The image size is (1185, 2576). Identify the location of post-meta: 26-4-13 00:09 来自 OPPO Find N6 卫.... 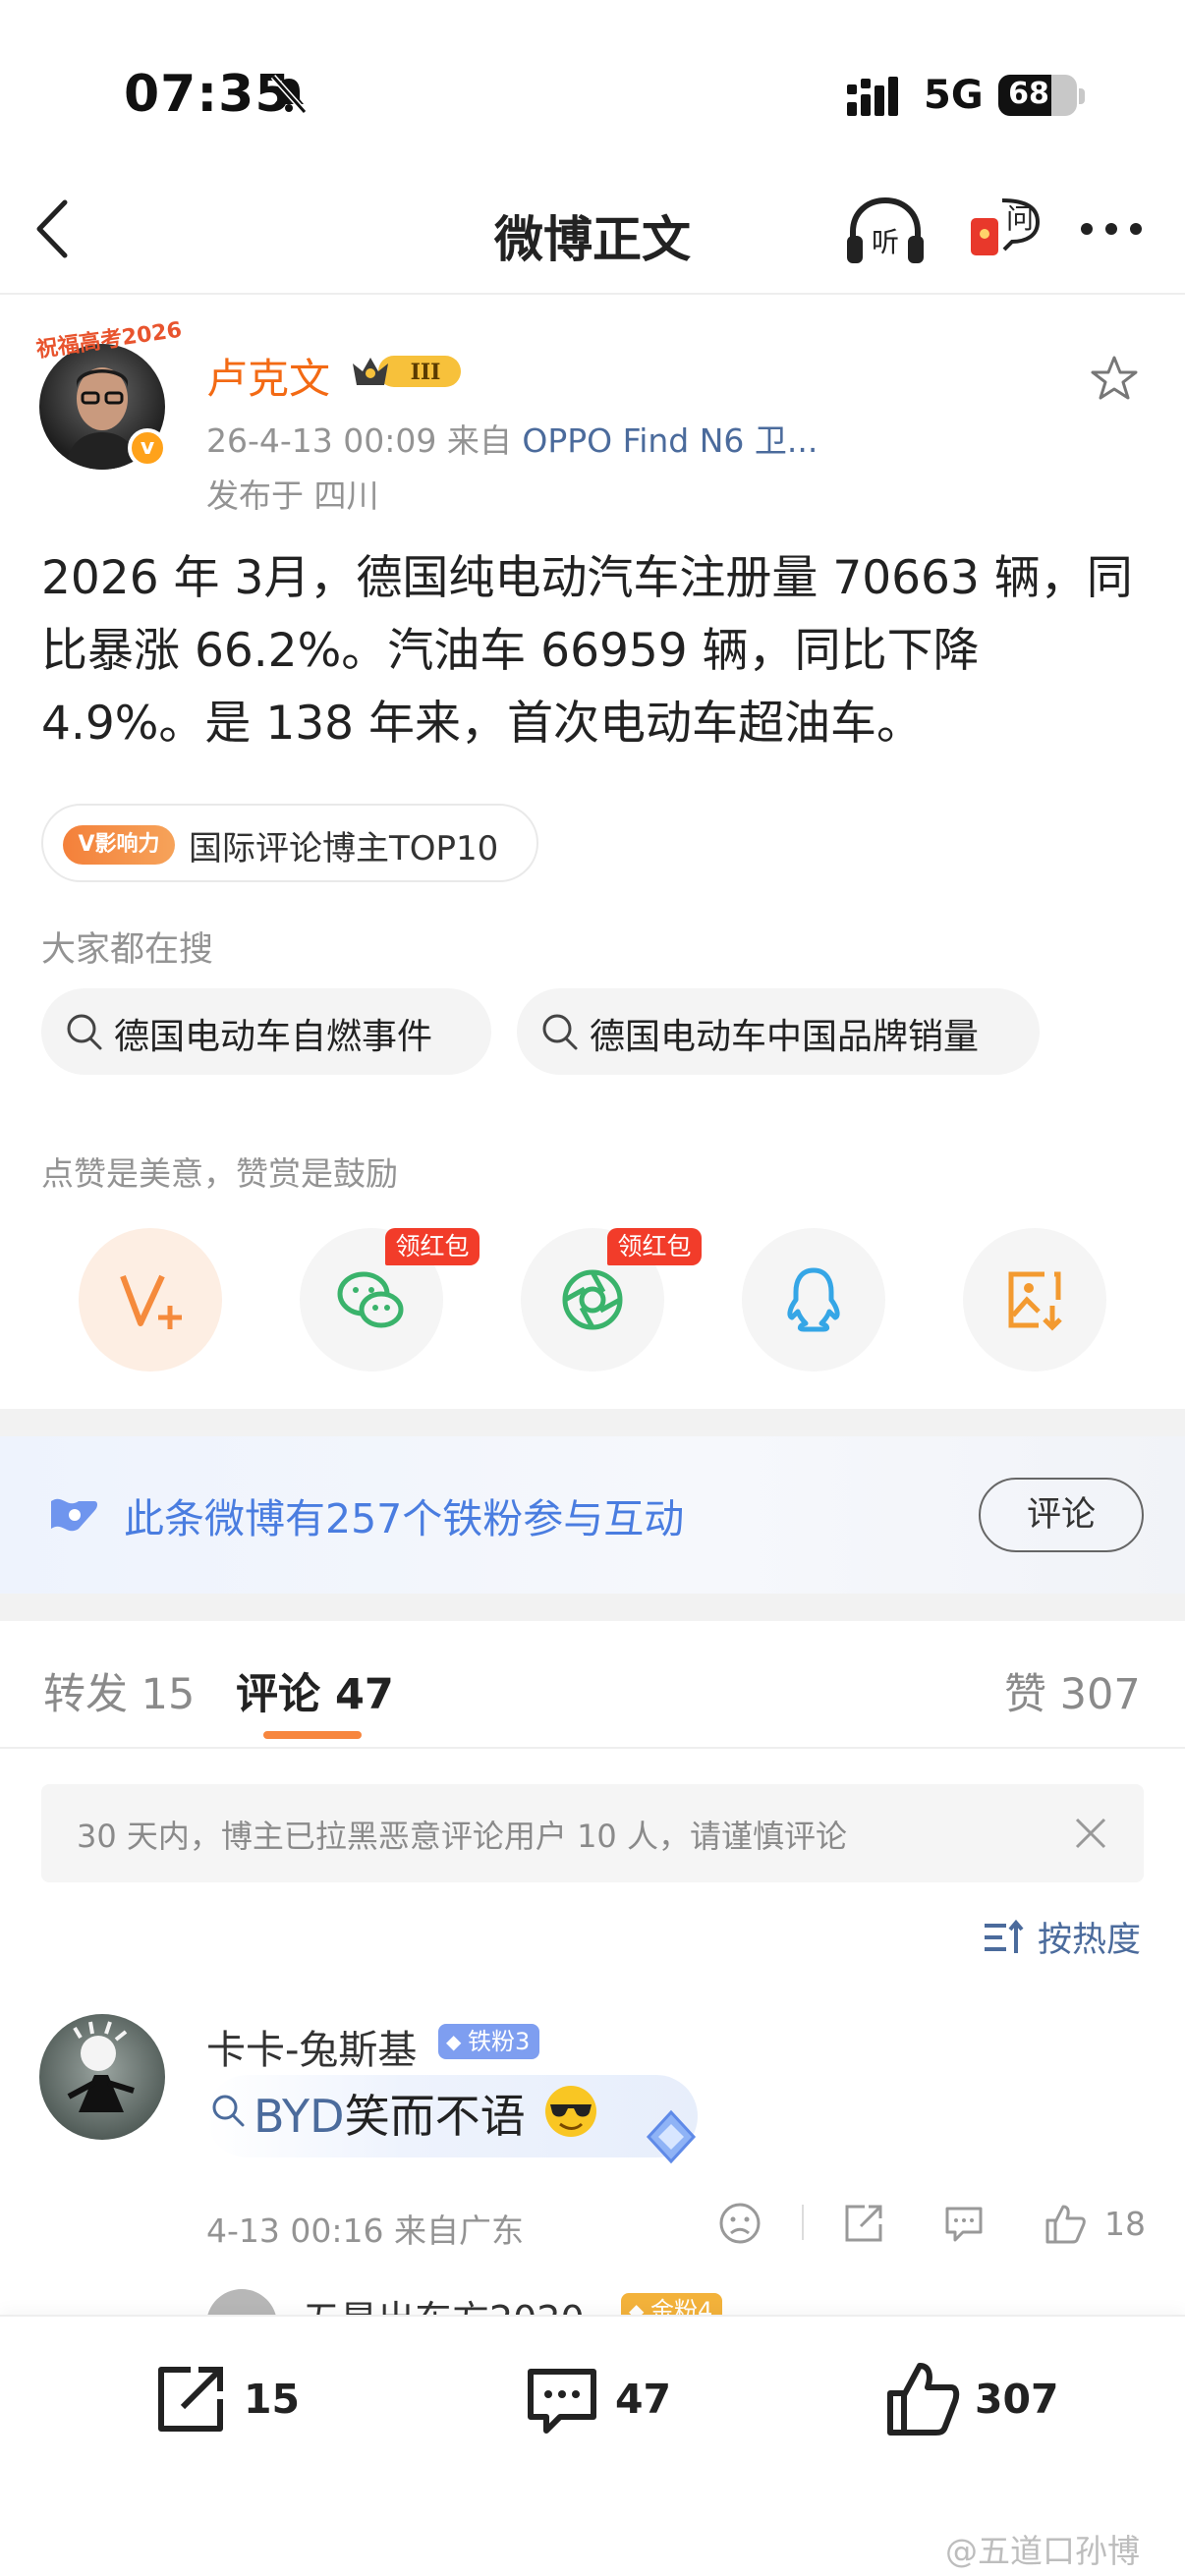
(512, 438).